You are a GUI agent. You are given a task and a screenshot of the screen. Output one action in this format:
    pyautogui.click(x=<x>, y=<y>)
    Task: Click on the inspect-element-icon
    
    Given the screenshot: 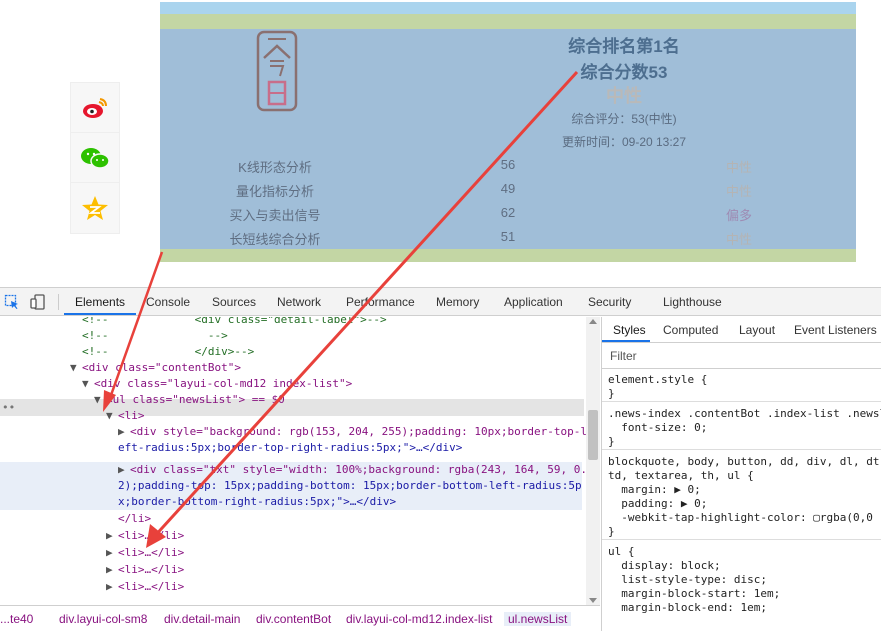 What is the action you would take?
    pyautogui.click(x=12, y=302)
    